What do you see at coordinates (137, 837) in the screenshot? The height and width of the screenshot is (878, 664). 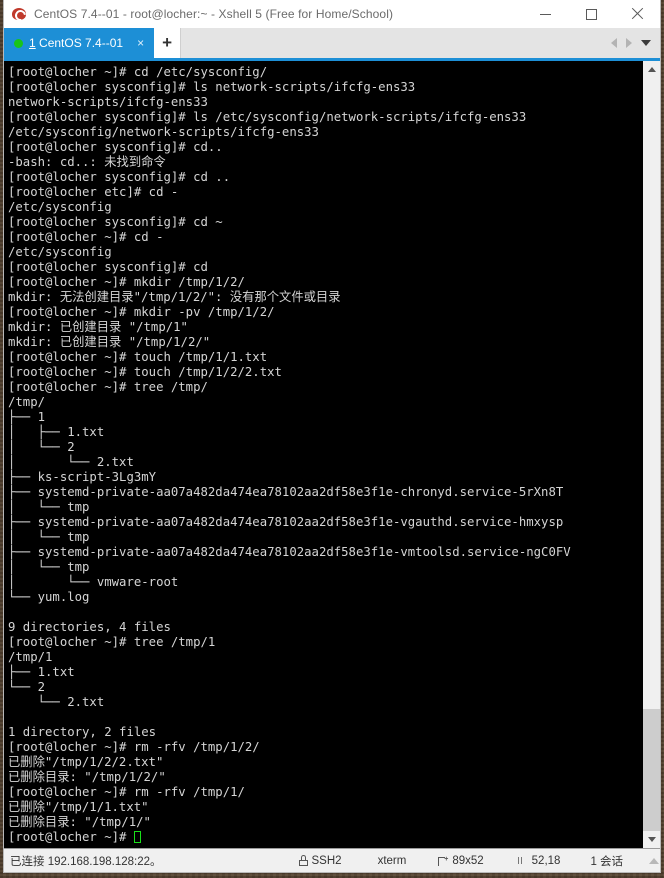 I see `terminal-cursor` at bounding box center [137, 837].